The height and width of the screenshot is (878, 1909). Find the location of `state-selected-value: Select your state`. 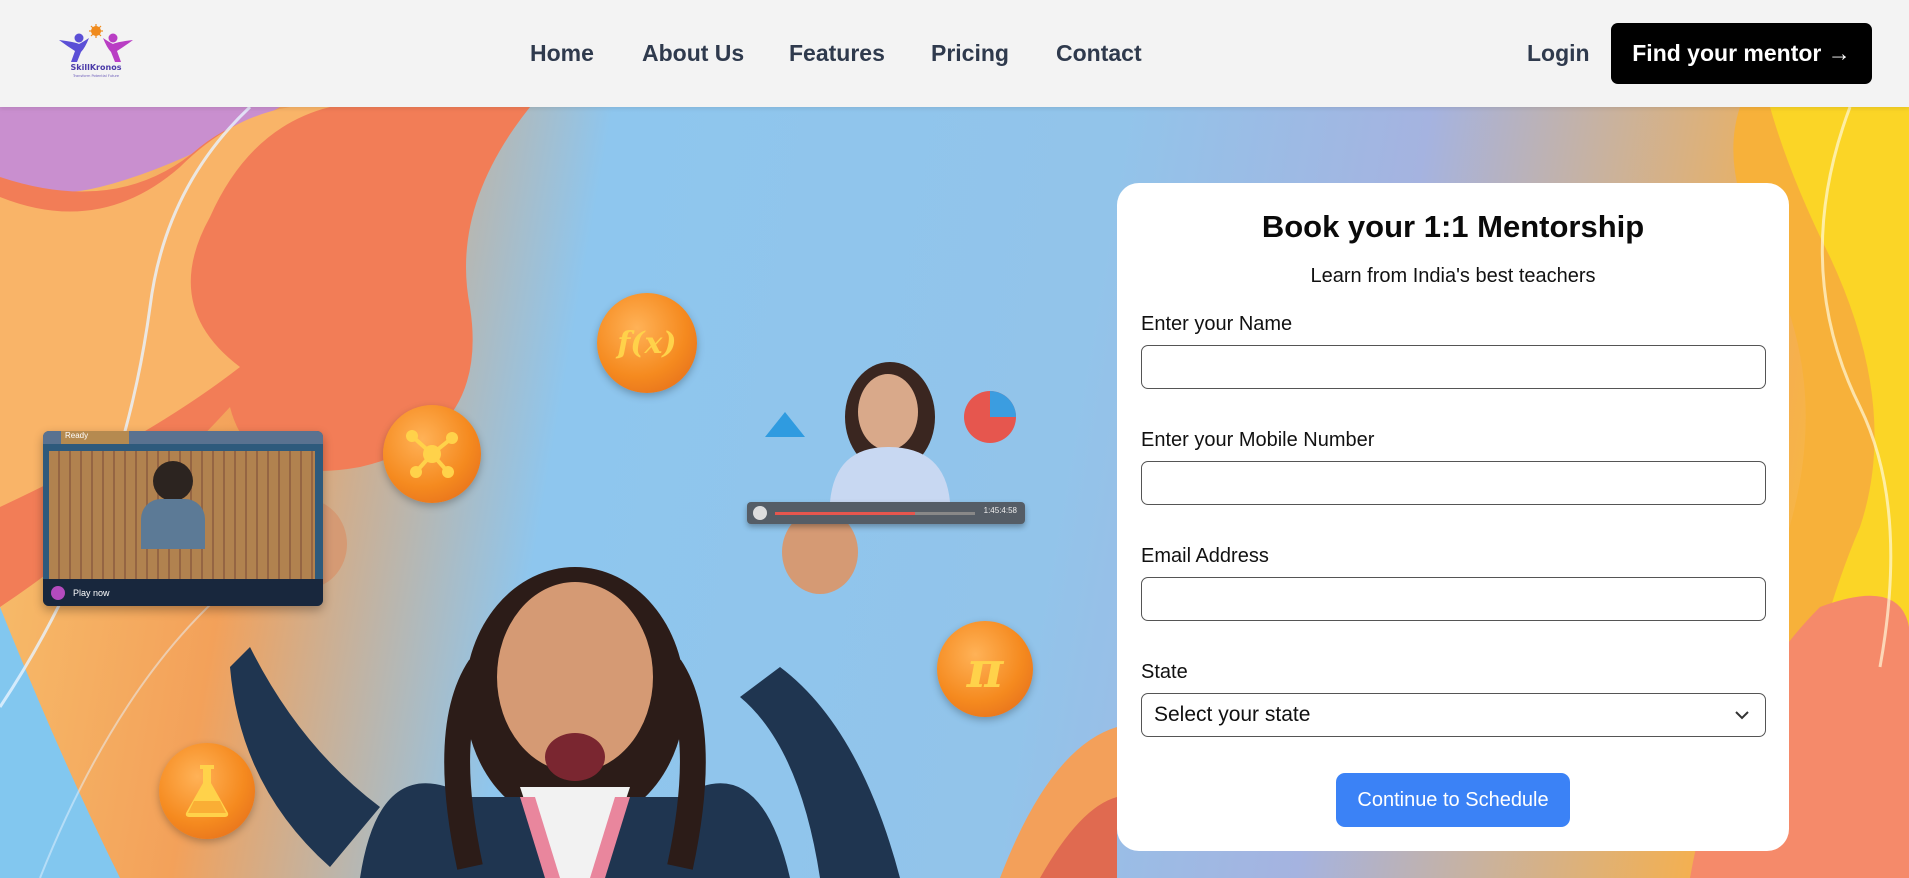

state-selected-value: Select your state is located at coordinates (1232, 714).